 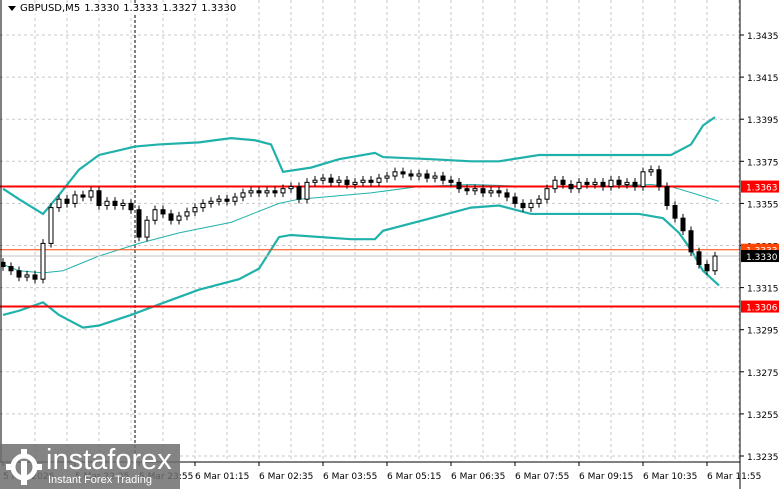 I want to click on watermark-tagline: Instant Forex Trading, so click(x=100, y=480).